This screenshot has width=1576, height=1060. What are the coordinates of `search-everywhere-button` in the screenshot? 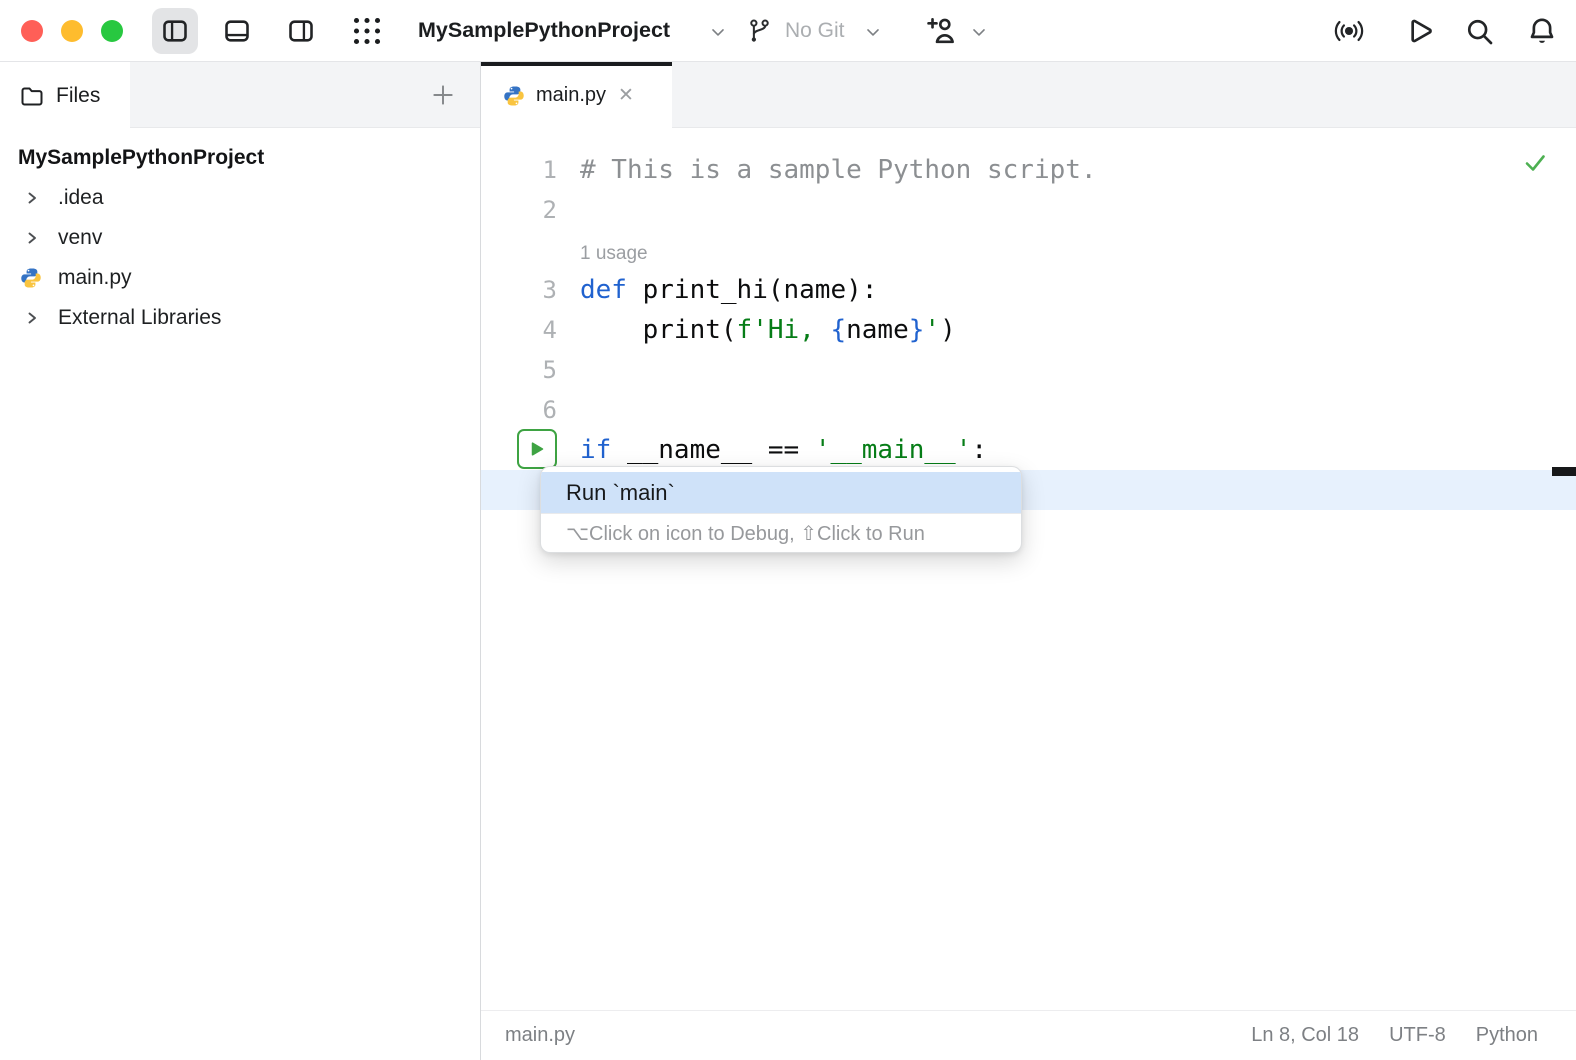 It's located at (1479, 31).